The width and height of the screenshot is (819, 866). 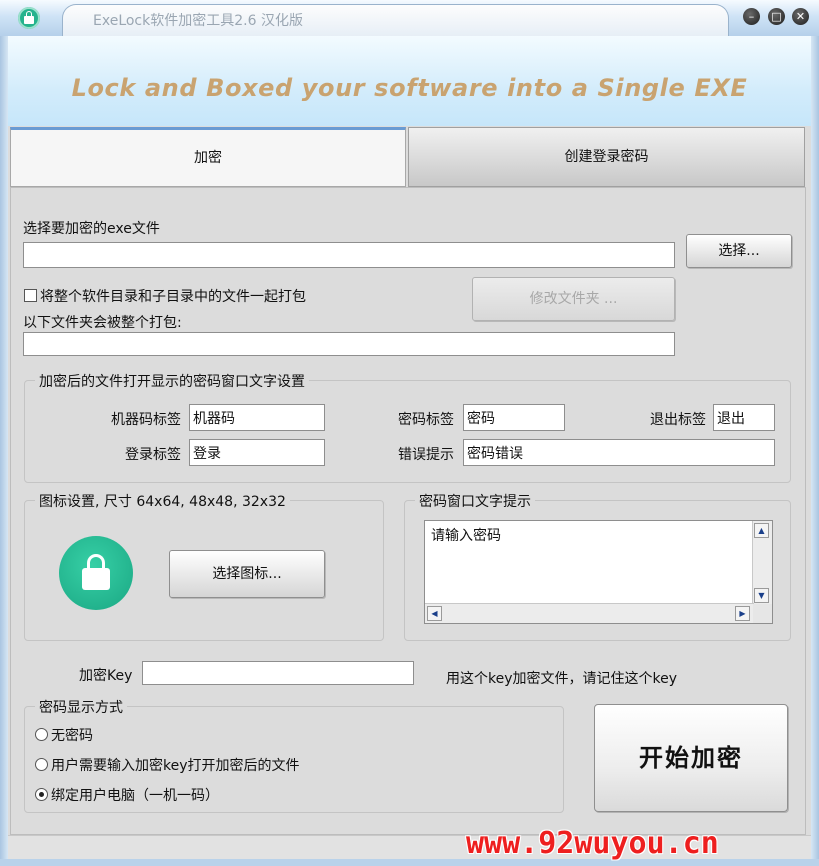 I want to click on scroll-down-icon: ▼, so click(x=761, y=595).